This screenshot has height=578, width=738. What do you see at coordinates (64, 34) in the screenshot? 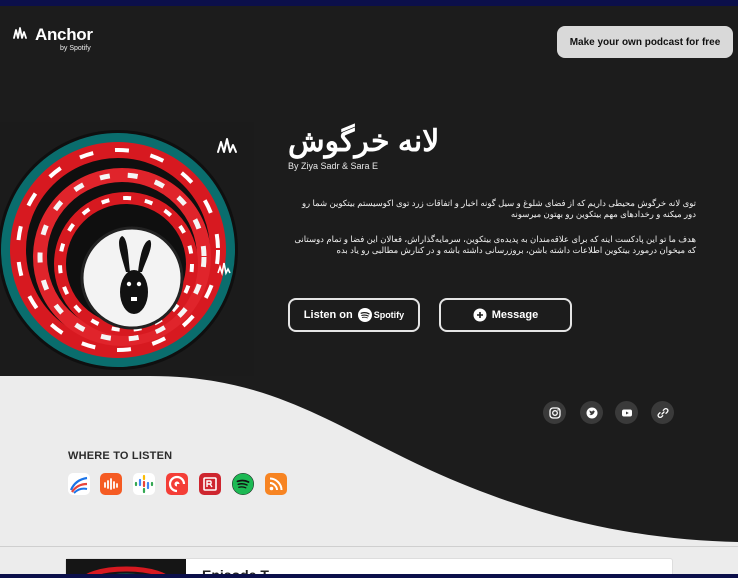
I see `brand-name: Anchor` at bounding box center [64, 34].